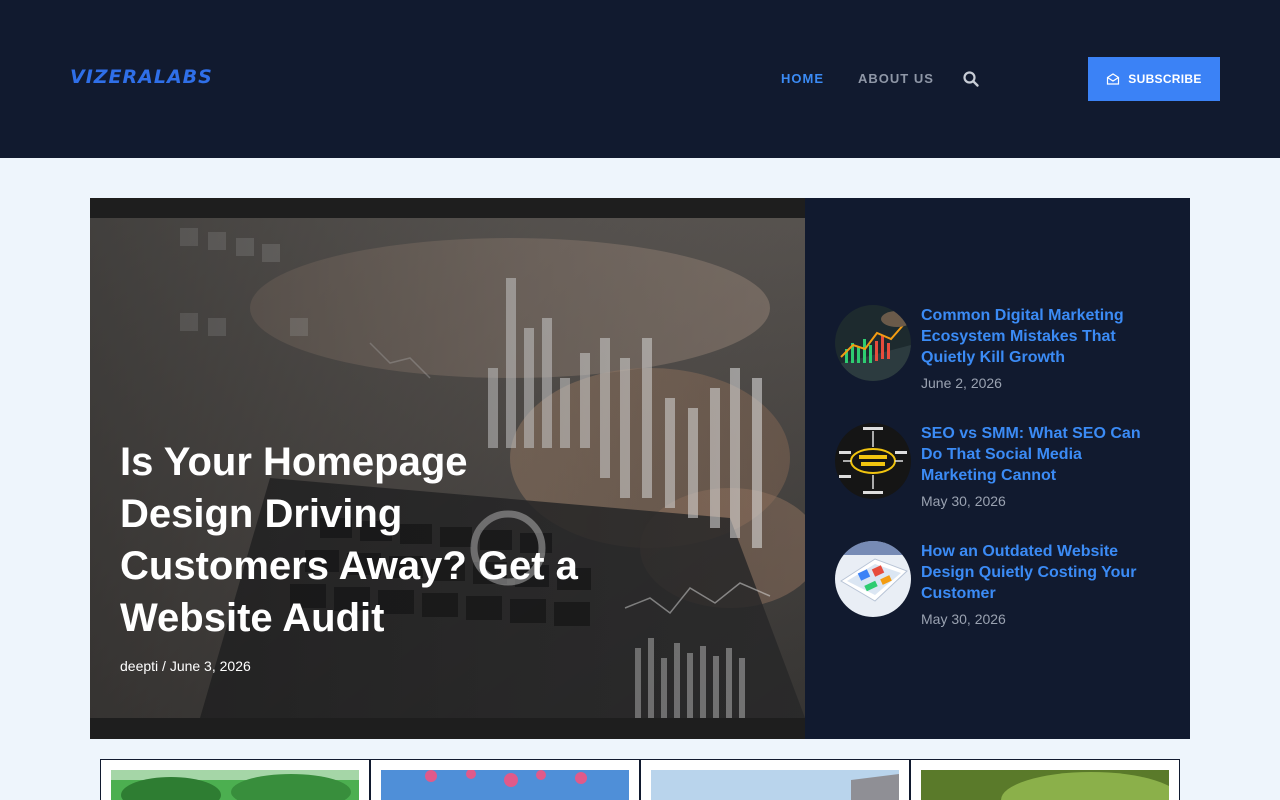  Describe the element at coordinates (896, 78) in the screenshot. I see `nav-about-us: ABOUT US` at that location.